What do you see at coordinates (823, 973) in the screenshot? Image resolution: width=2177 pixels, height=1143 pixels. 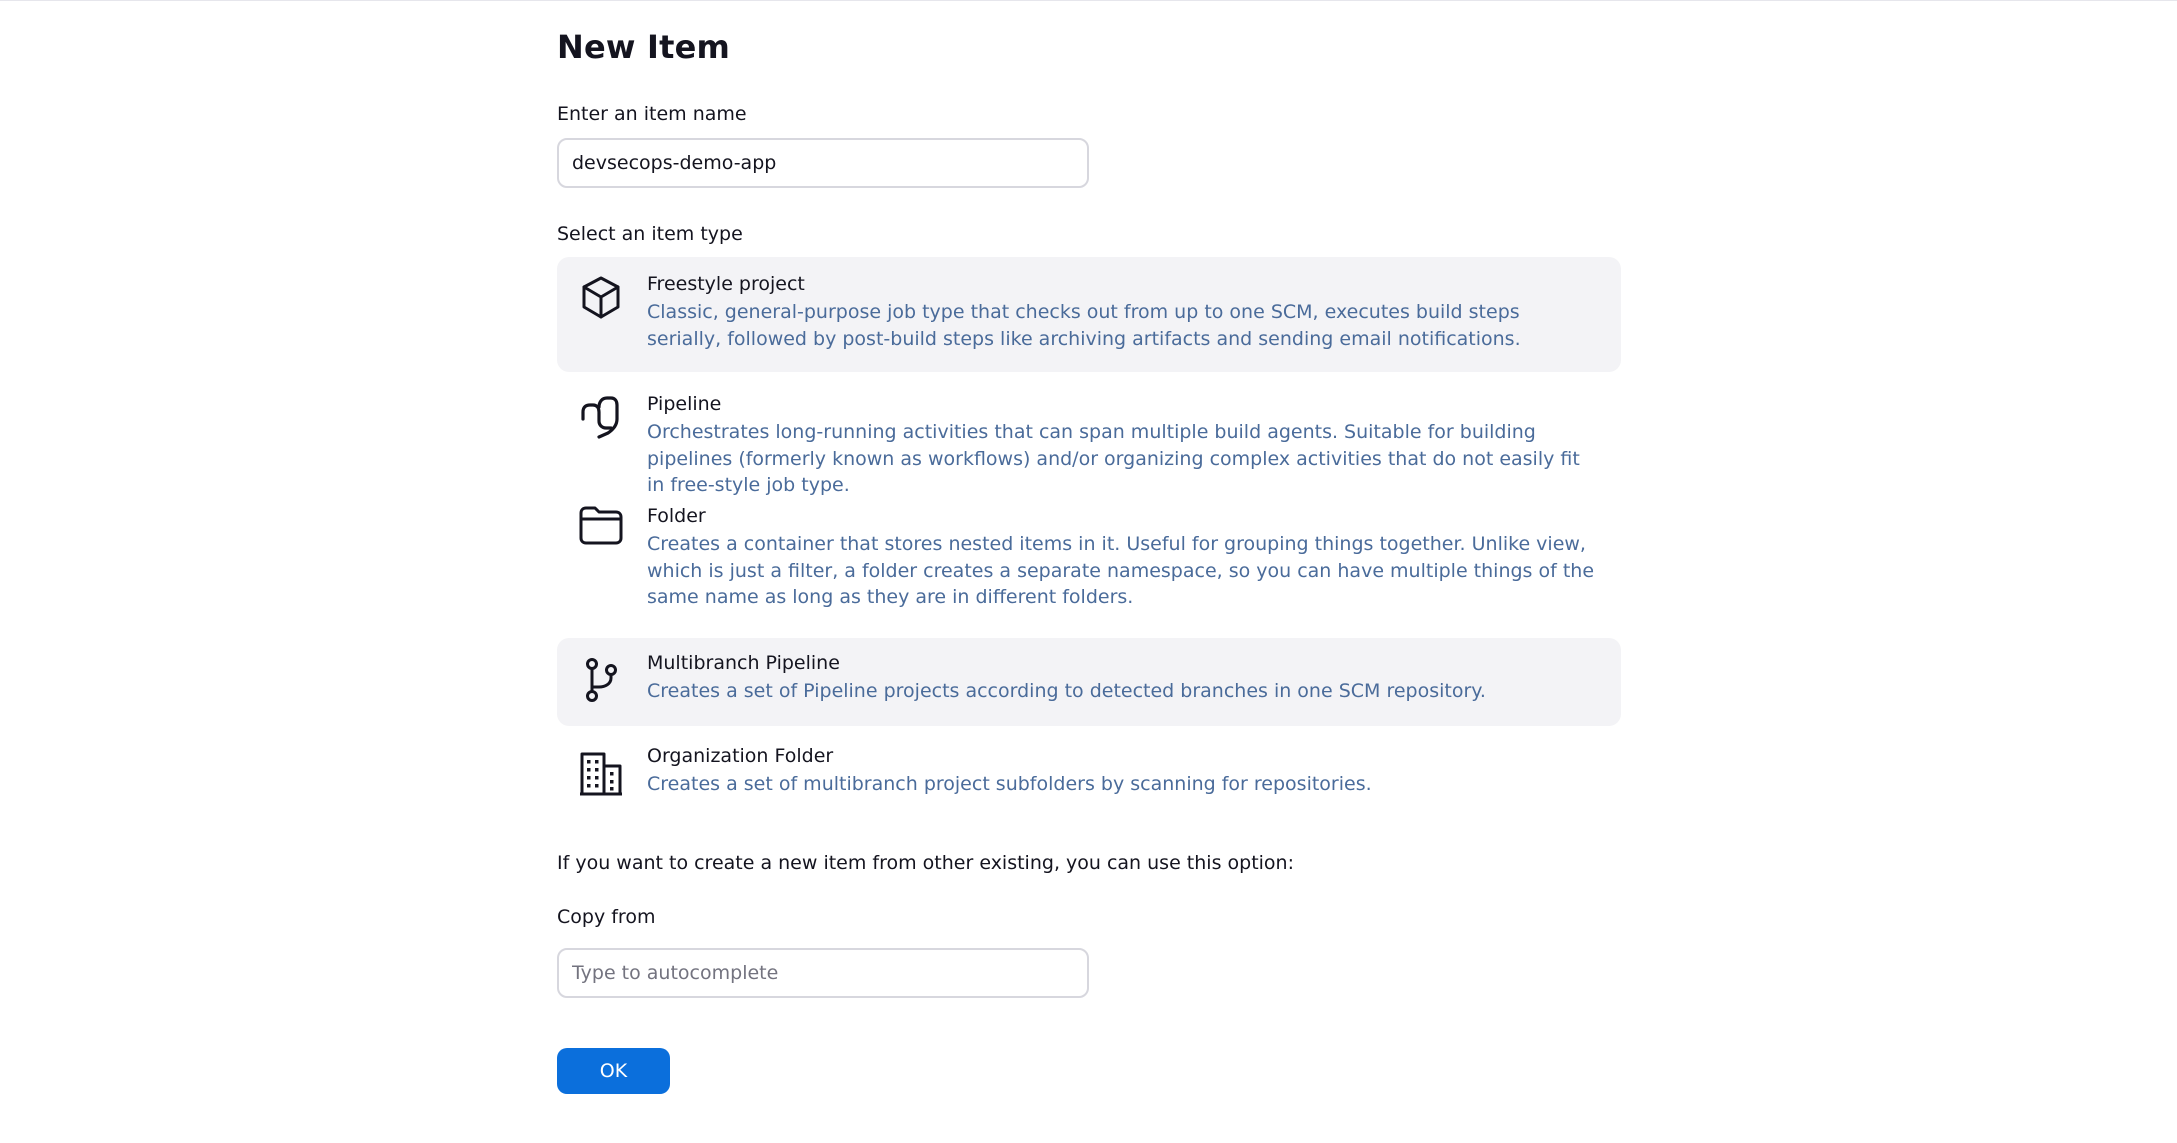 I see `copy-from-input` at bounding box center [823, 973].